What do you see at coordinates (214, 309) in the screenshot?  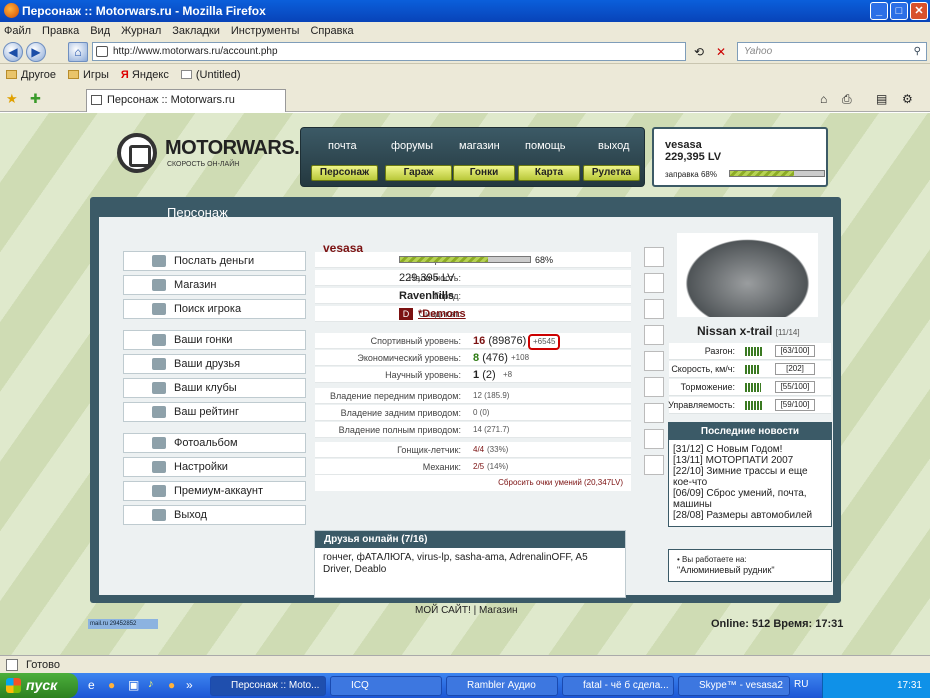 I see `menu-find-player: Поиск игрока` at bounding box center [214, 309].